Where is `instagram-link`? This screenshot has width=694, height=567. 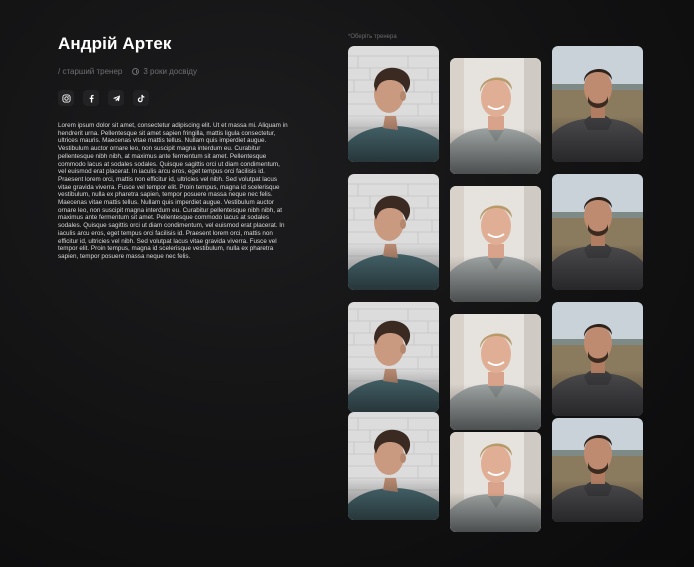 instagram-link is located at coordinates (66, 98).